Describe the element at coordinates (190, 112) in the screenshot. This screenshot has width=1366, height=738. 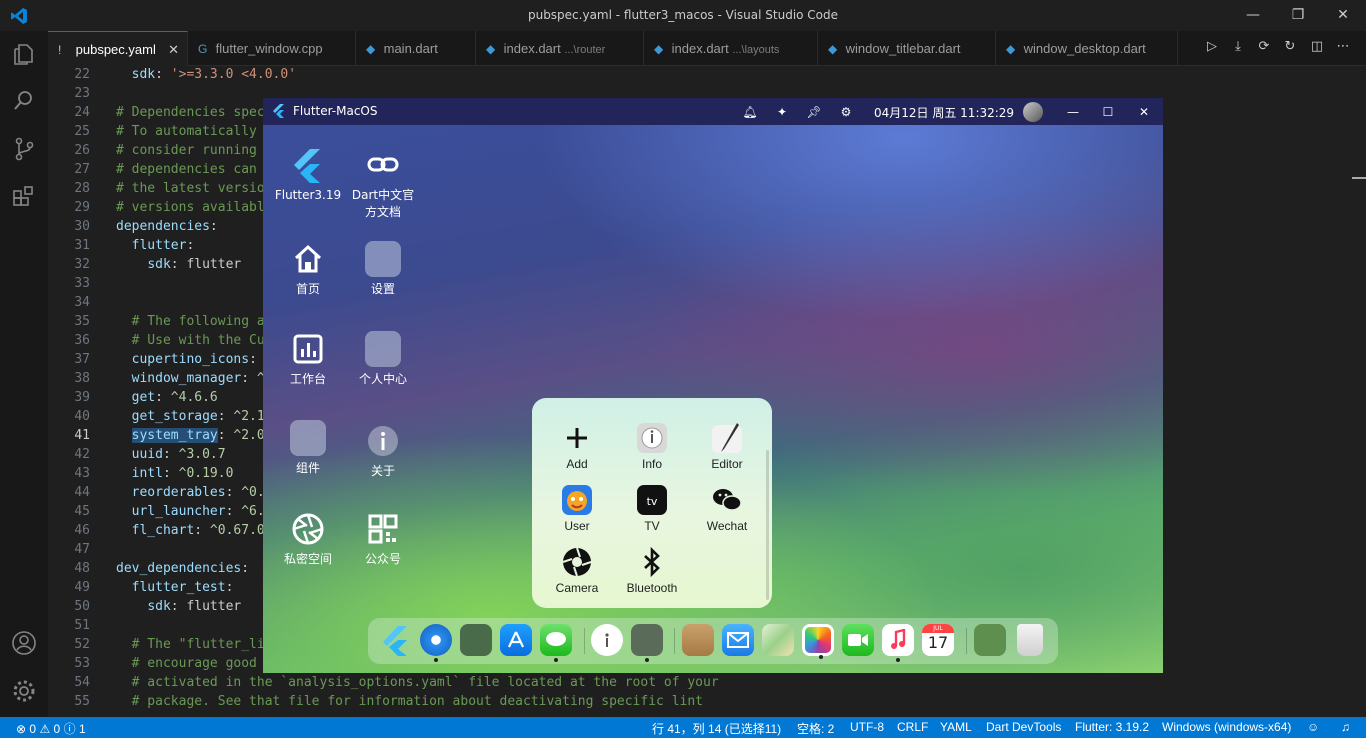
I see `code-line: # Dependencies spec` at that location.